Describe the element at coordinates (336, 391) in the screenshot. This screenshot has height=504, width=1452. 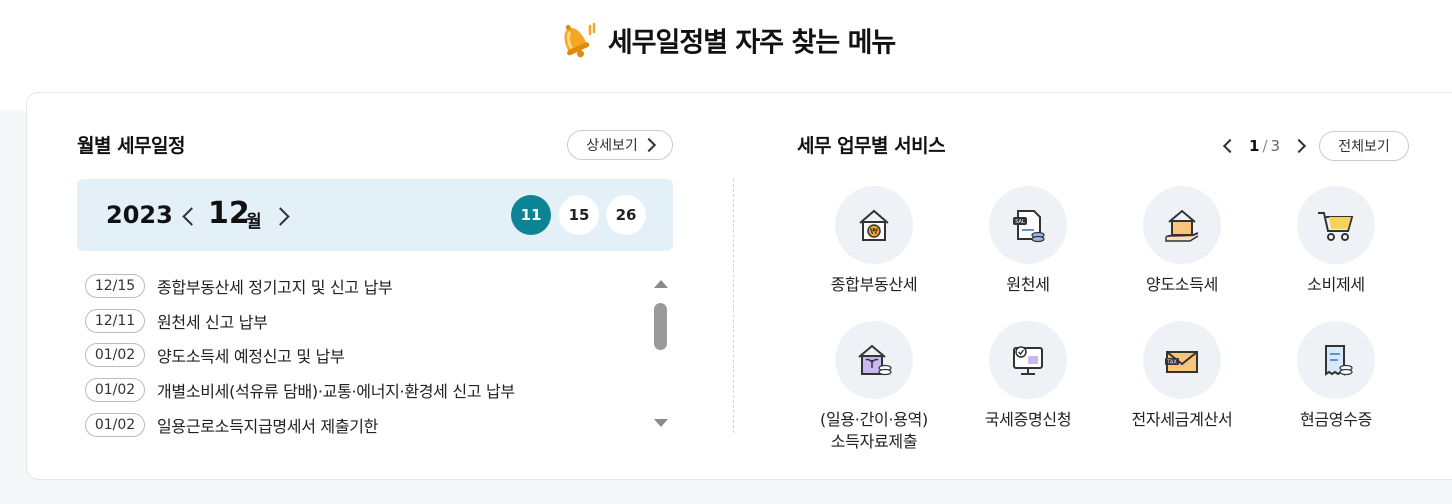
I see `schedule-item-text: 개별소비세(석유류 담배)·교통·에너지·환경세 신고 납부` at that location.